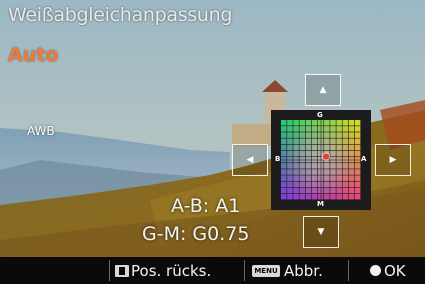  What do you see at coordinates (212, 270) in the screenshot?
I see `bottom-bar: Pos. rücks. MENU Abbr. OK` at bounding box center [212, 270].